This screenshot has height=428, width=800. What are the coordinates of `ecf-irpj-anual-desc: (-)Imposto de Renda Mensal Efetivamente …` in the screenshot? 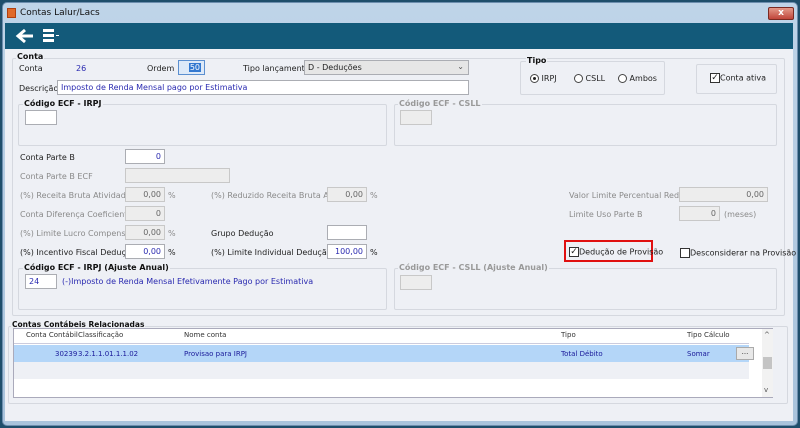 It's located at (188, 281).